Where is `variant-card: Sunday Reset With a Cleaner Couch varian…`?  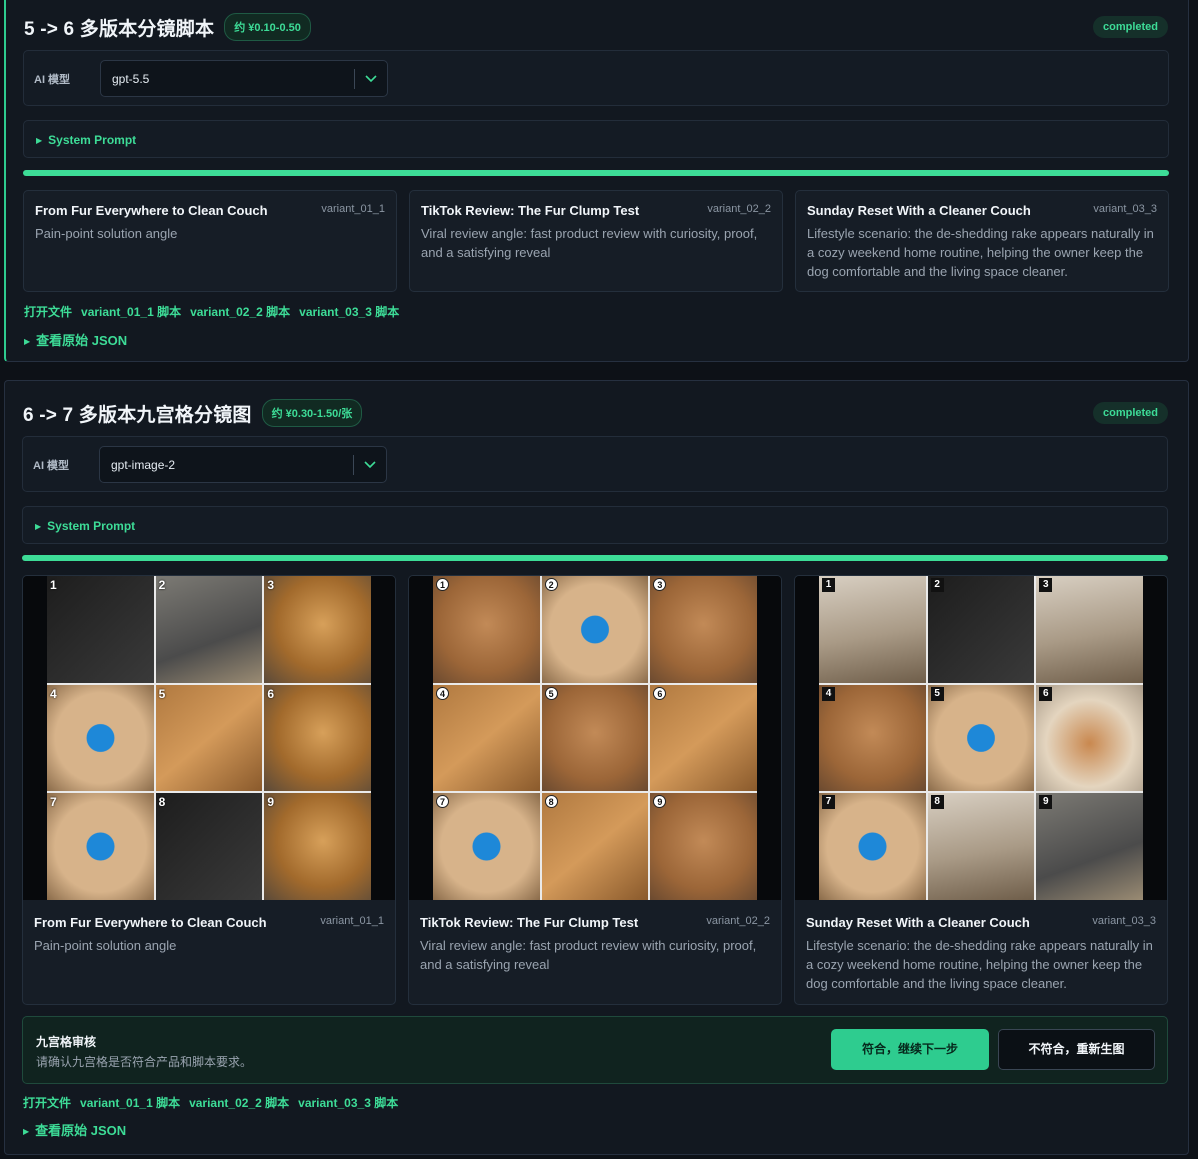 variant-card: Sunday Reset With a Cleaner Couch varian… is located at coordinates (982, 241).